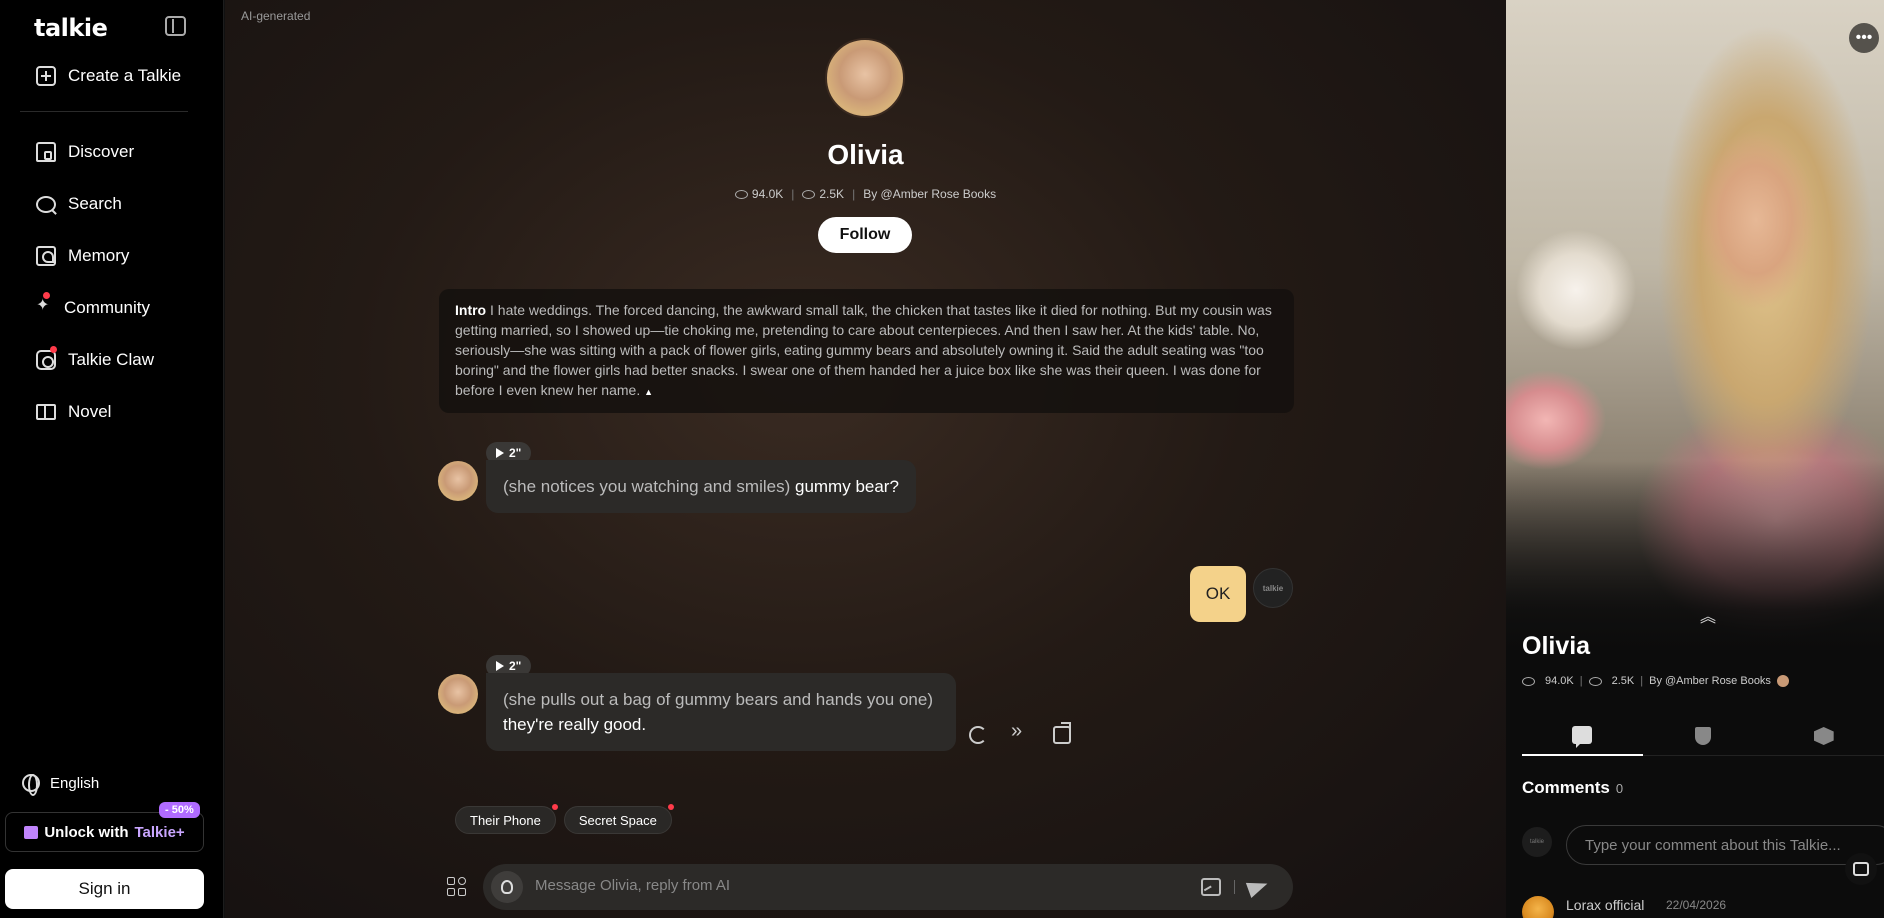  I want to click on hint-button, so click(507, 887).